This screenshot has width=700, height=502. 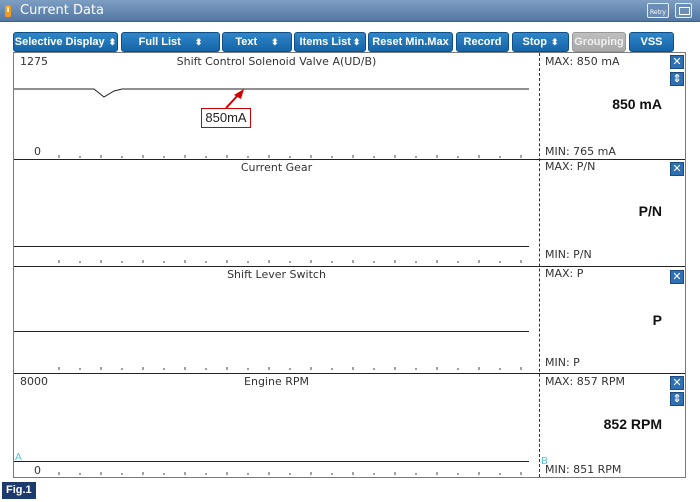 I want to click on min-value-label: MIN: 851 RPM, so click(x=583, y=469).